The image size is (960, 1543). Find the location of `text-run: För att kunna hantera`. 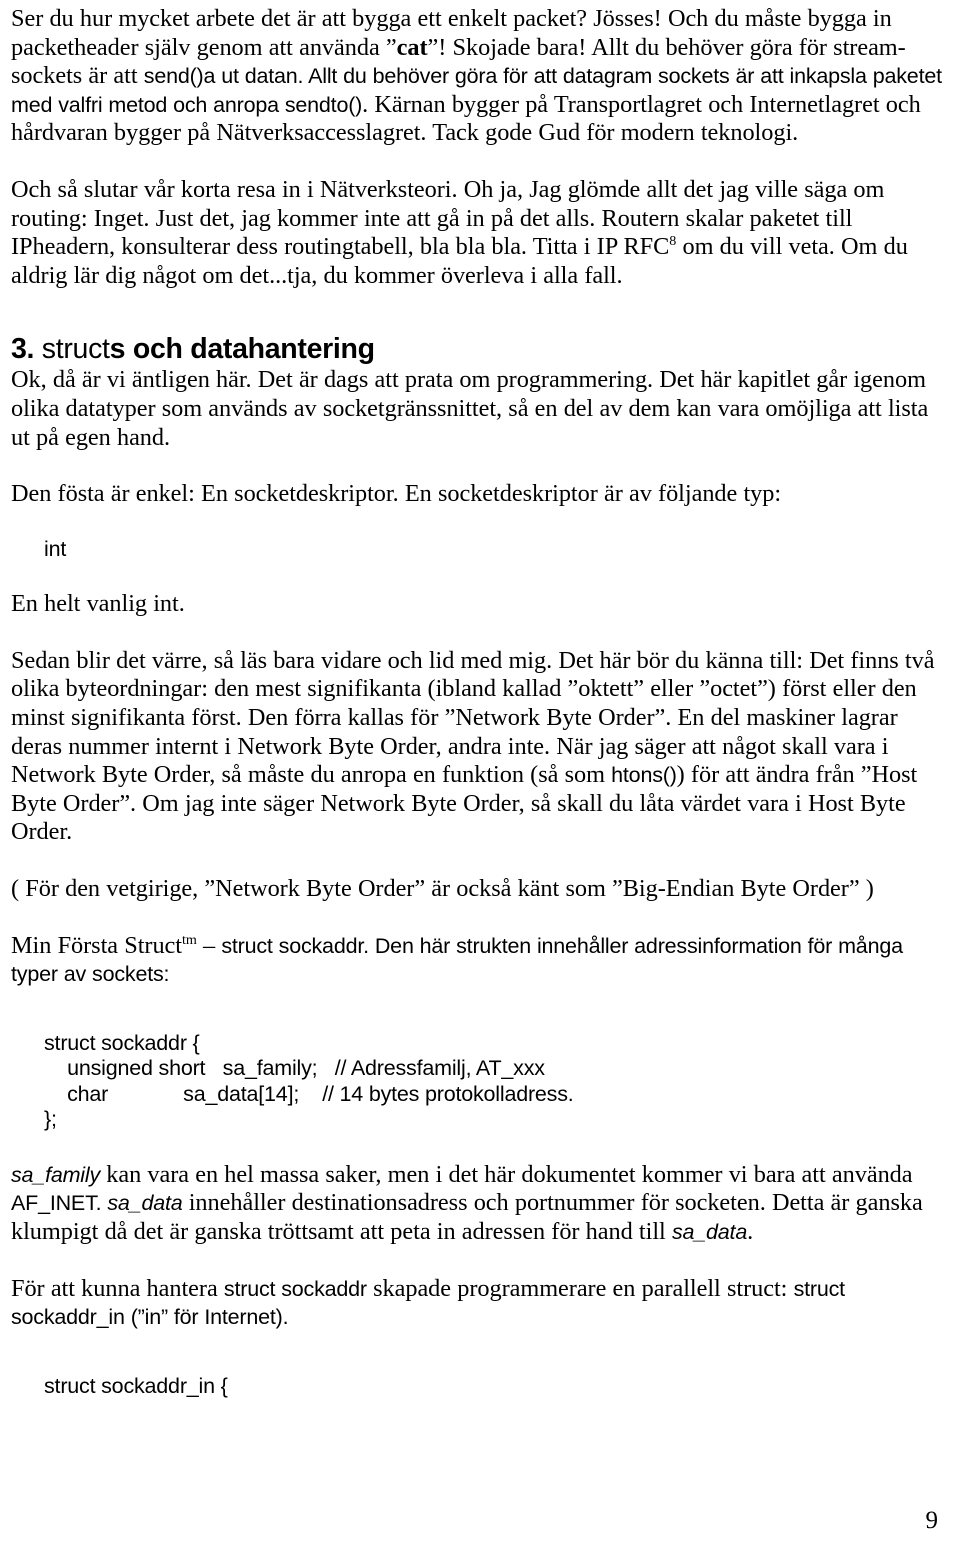

text-run: För att kunna hantera is located at coordinates (117, 1288).